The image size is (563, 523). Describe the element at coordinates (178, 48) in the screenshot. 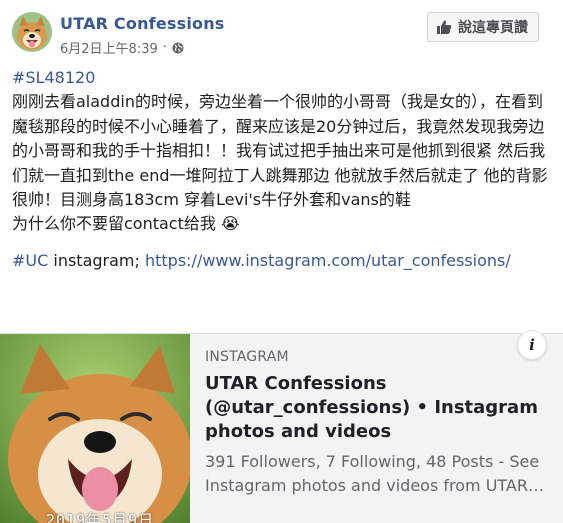

I see `globe-icon` at that location.